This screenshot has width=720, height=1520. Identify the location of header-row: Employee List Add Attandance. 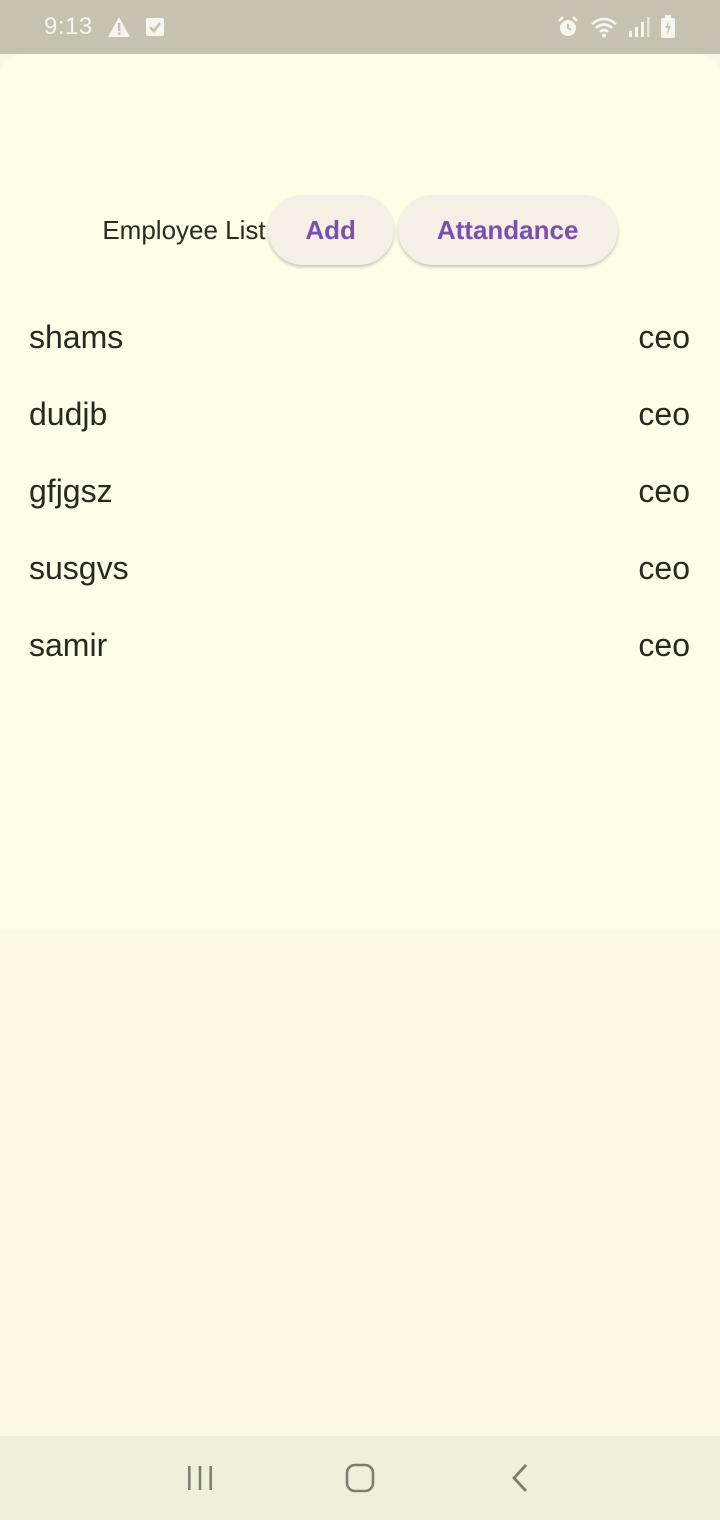
(360, 230).